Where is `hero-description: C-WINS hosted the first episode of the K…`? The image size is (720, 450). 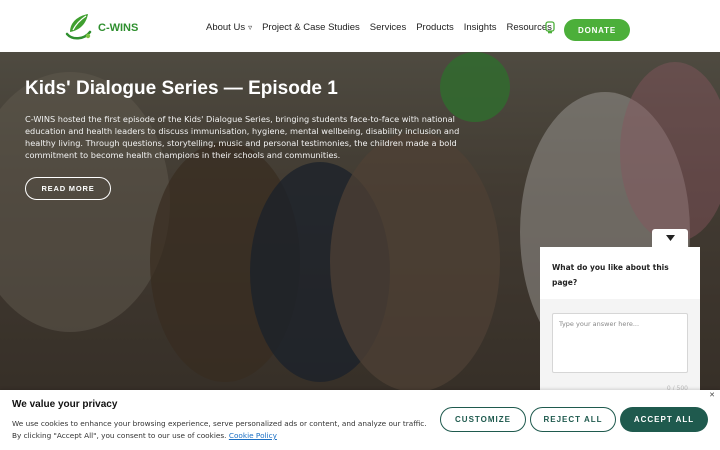
hero-description: C-WINS hosted the first episode of the K… is located at coordinates (242, 137).